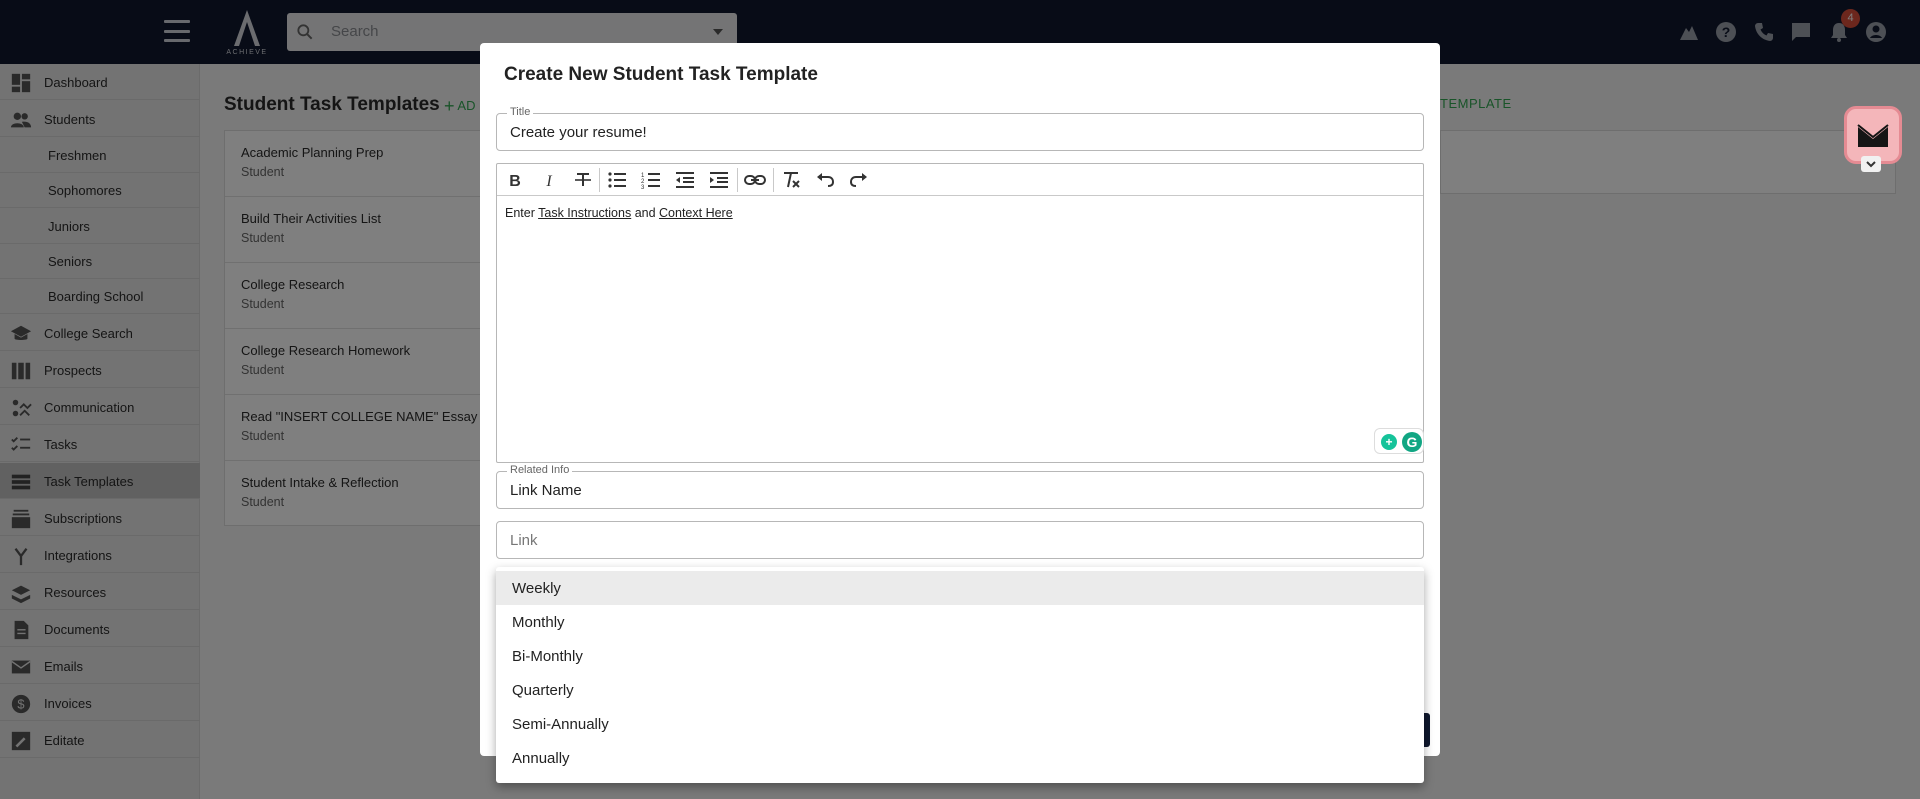 This screenshot has height=799, width=1920. Describe the element at coordinates (584, 213) in the screenshot. I see `task-instructions-link: Task Instructions` at that location.